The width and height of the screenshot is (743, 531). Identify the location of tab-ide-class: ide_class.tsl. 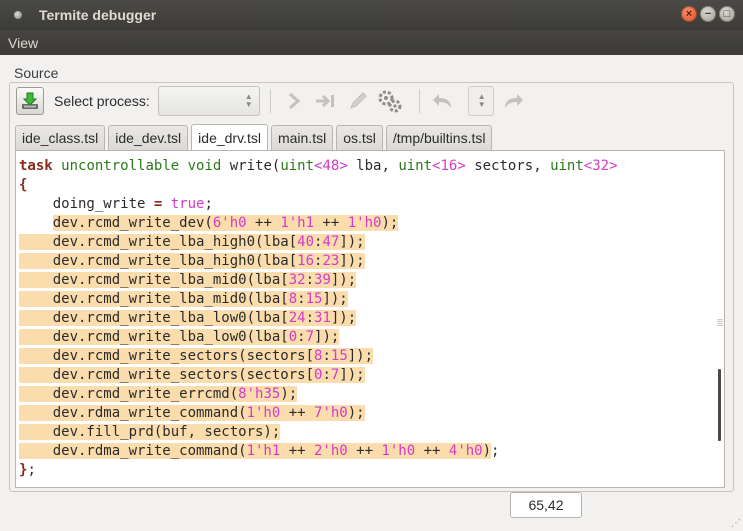
(60, 137).